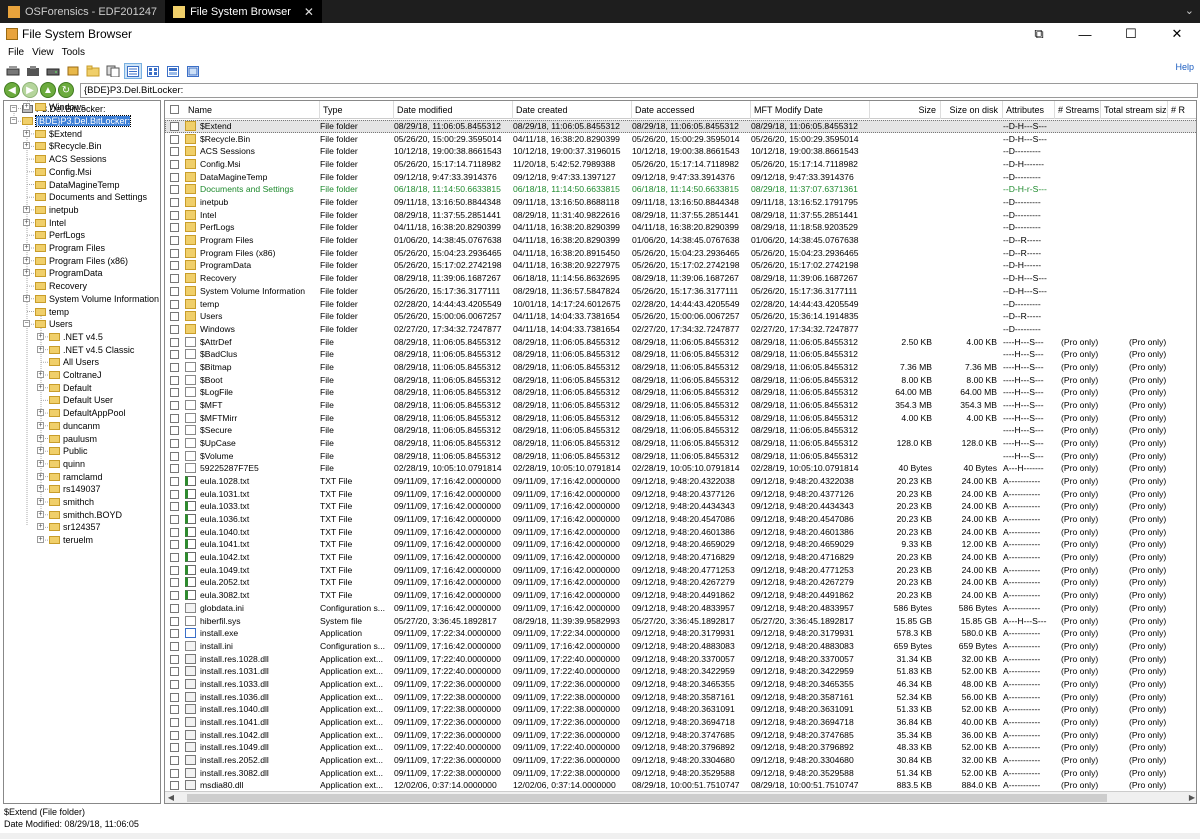 Image resolution: width=1200 pixels, height=839 pixels. What do you see at coordinates (48, 324) in the screenshot?
I see `tree-node: − Users` at bounding box center [48, 324].